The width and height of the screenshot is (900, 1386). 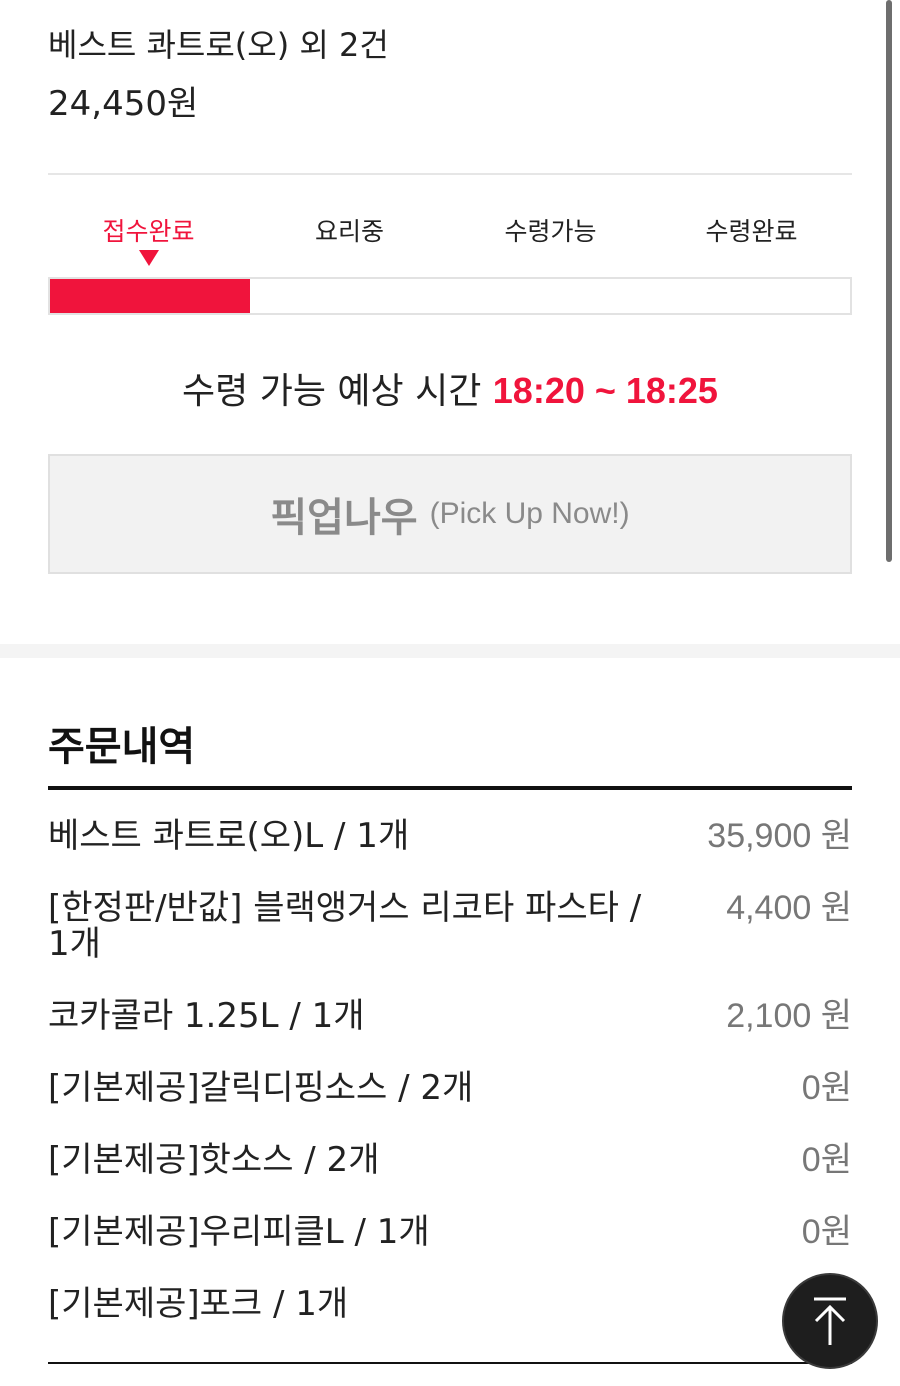 I want to click on scroll-to-top-button, so click(x=830, y=1321).